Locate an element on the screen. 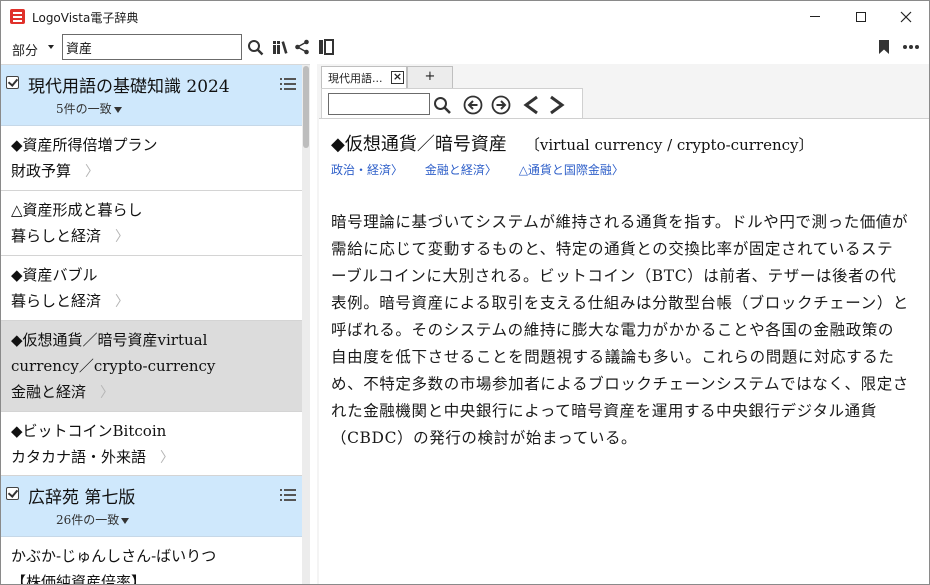 The height and width of the screenshot is (585, 930). match-count-dropdown: 26件の一致 is located at coordinates (93, 519).